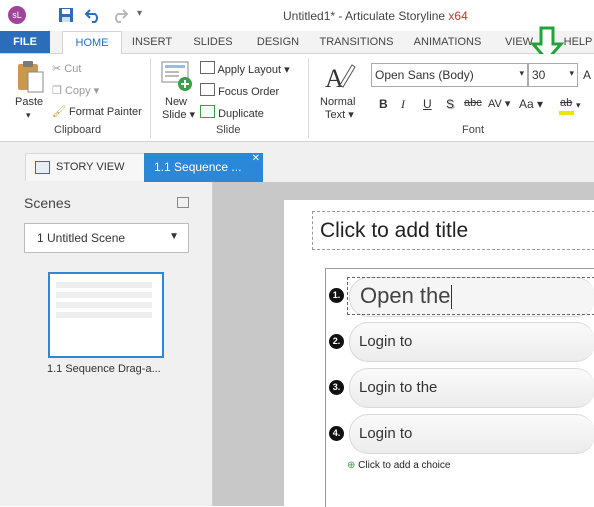 This screenshot has width=594, height=507. I want to click on bold-button: B, so click(383, 104).